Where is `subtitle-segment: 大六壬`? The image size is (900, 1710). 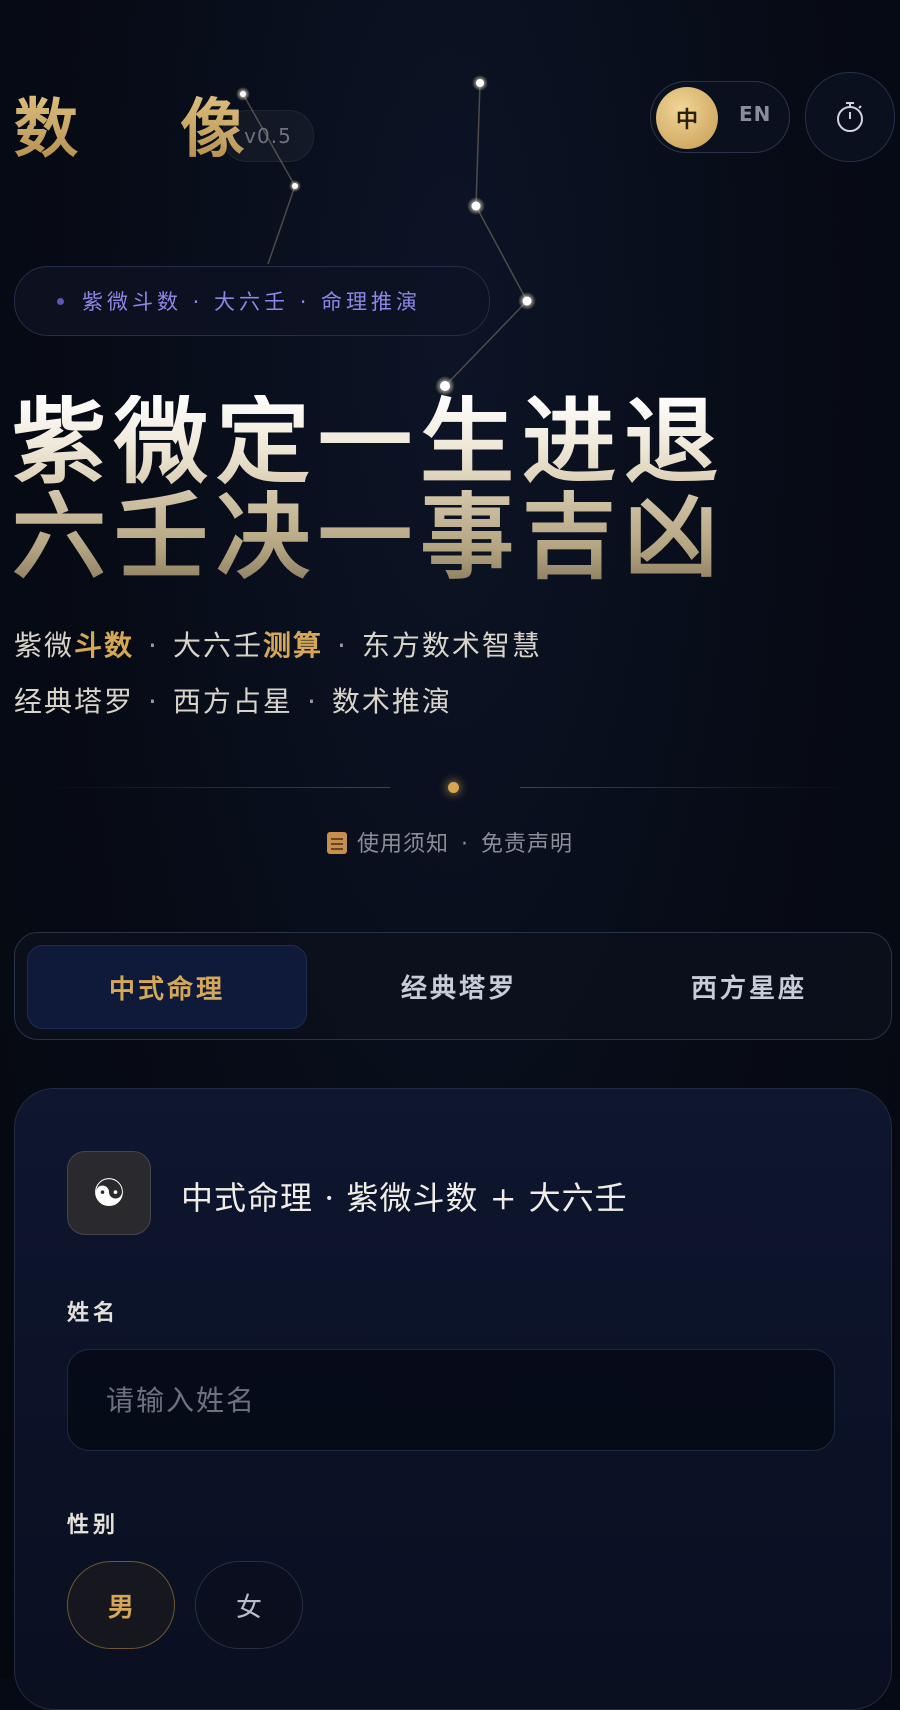
subtitle-segment: 大六壬 is located at coordinates (217, 645).